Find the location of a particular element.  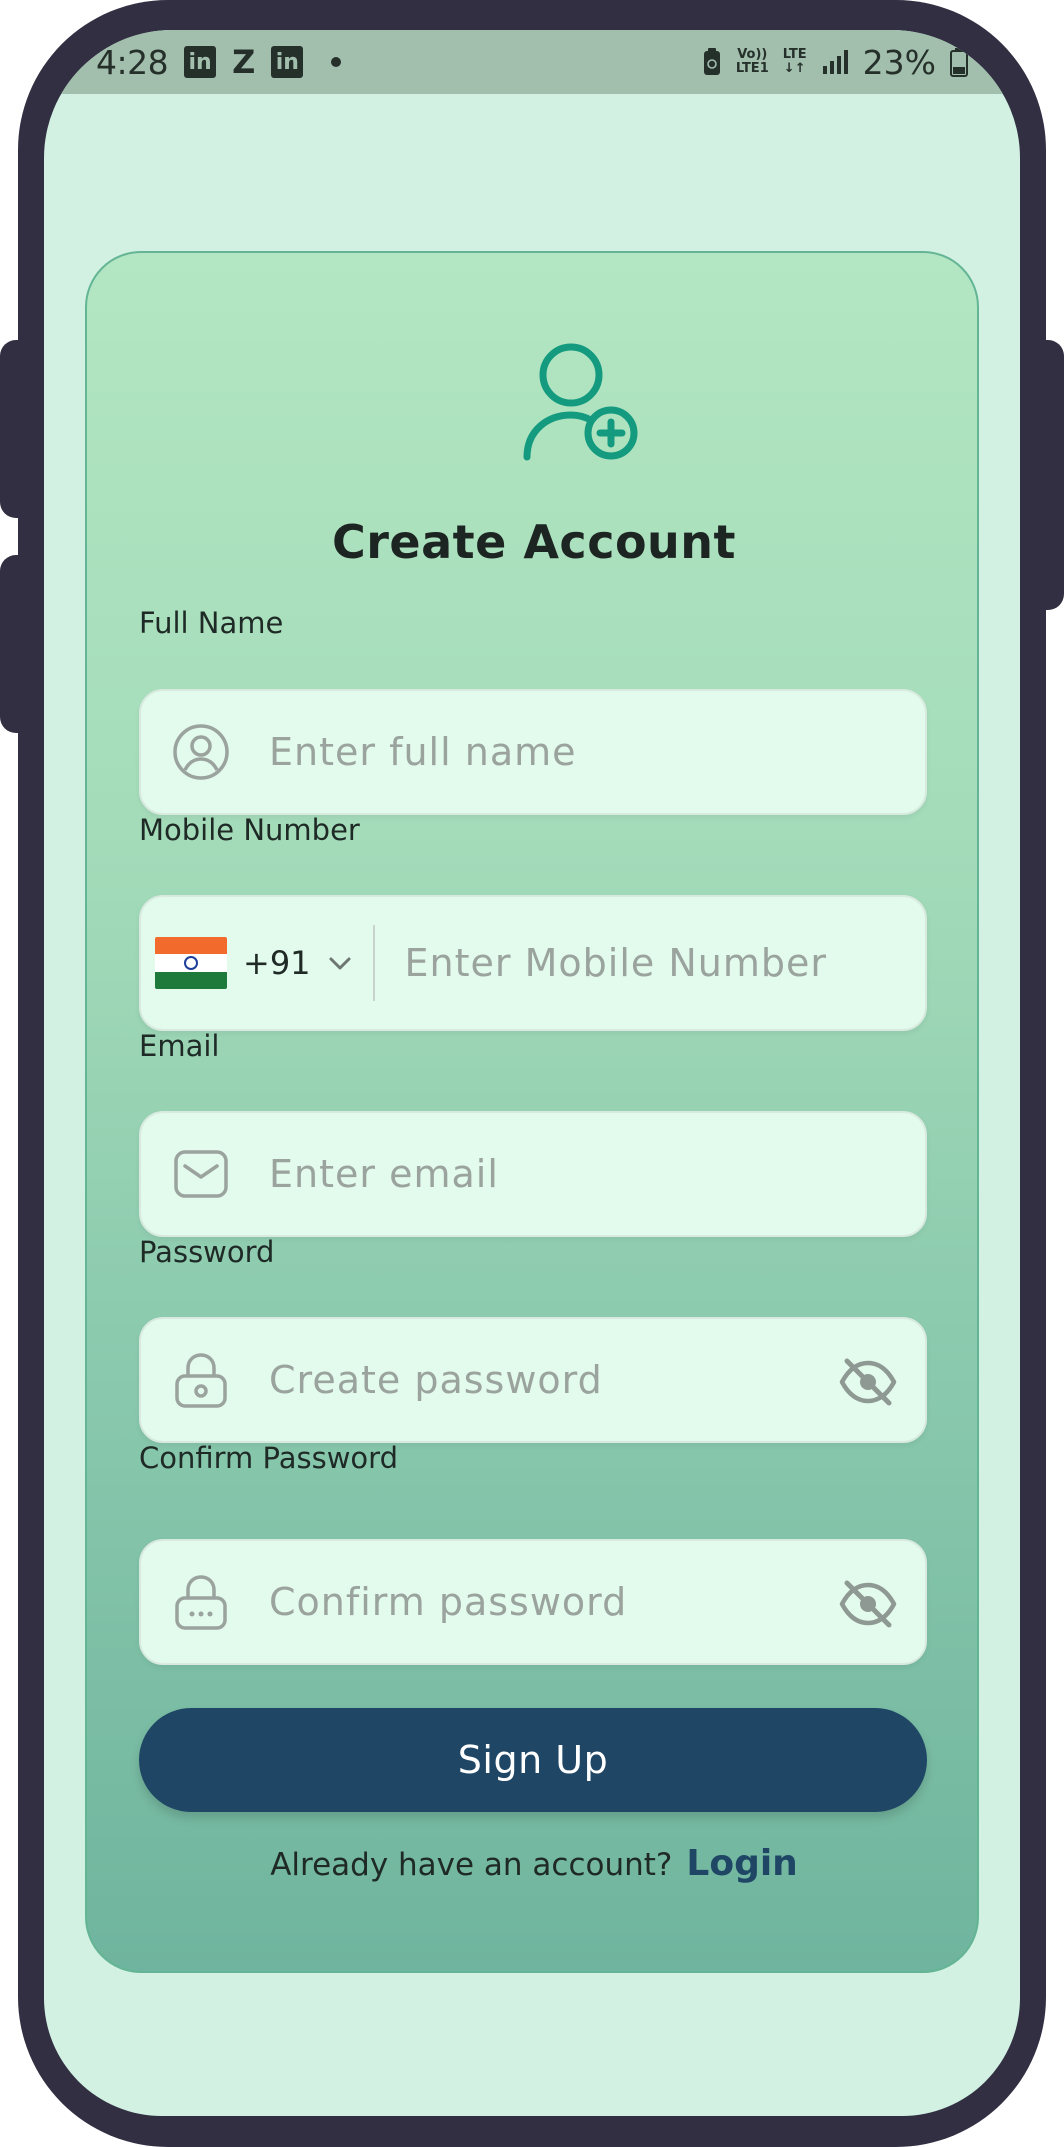

password-label: Password is located at coordinates (207, 1252).